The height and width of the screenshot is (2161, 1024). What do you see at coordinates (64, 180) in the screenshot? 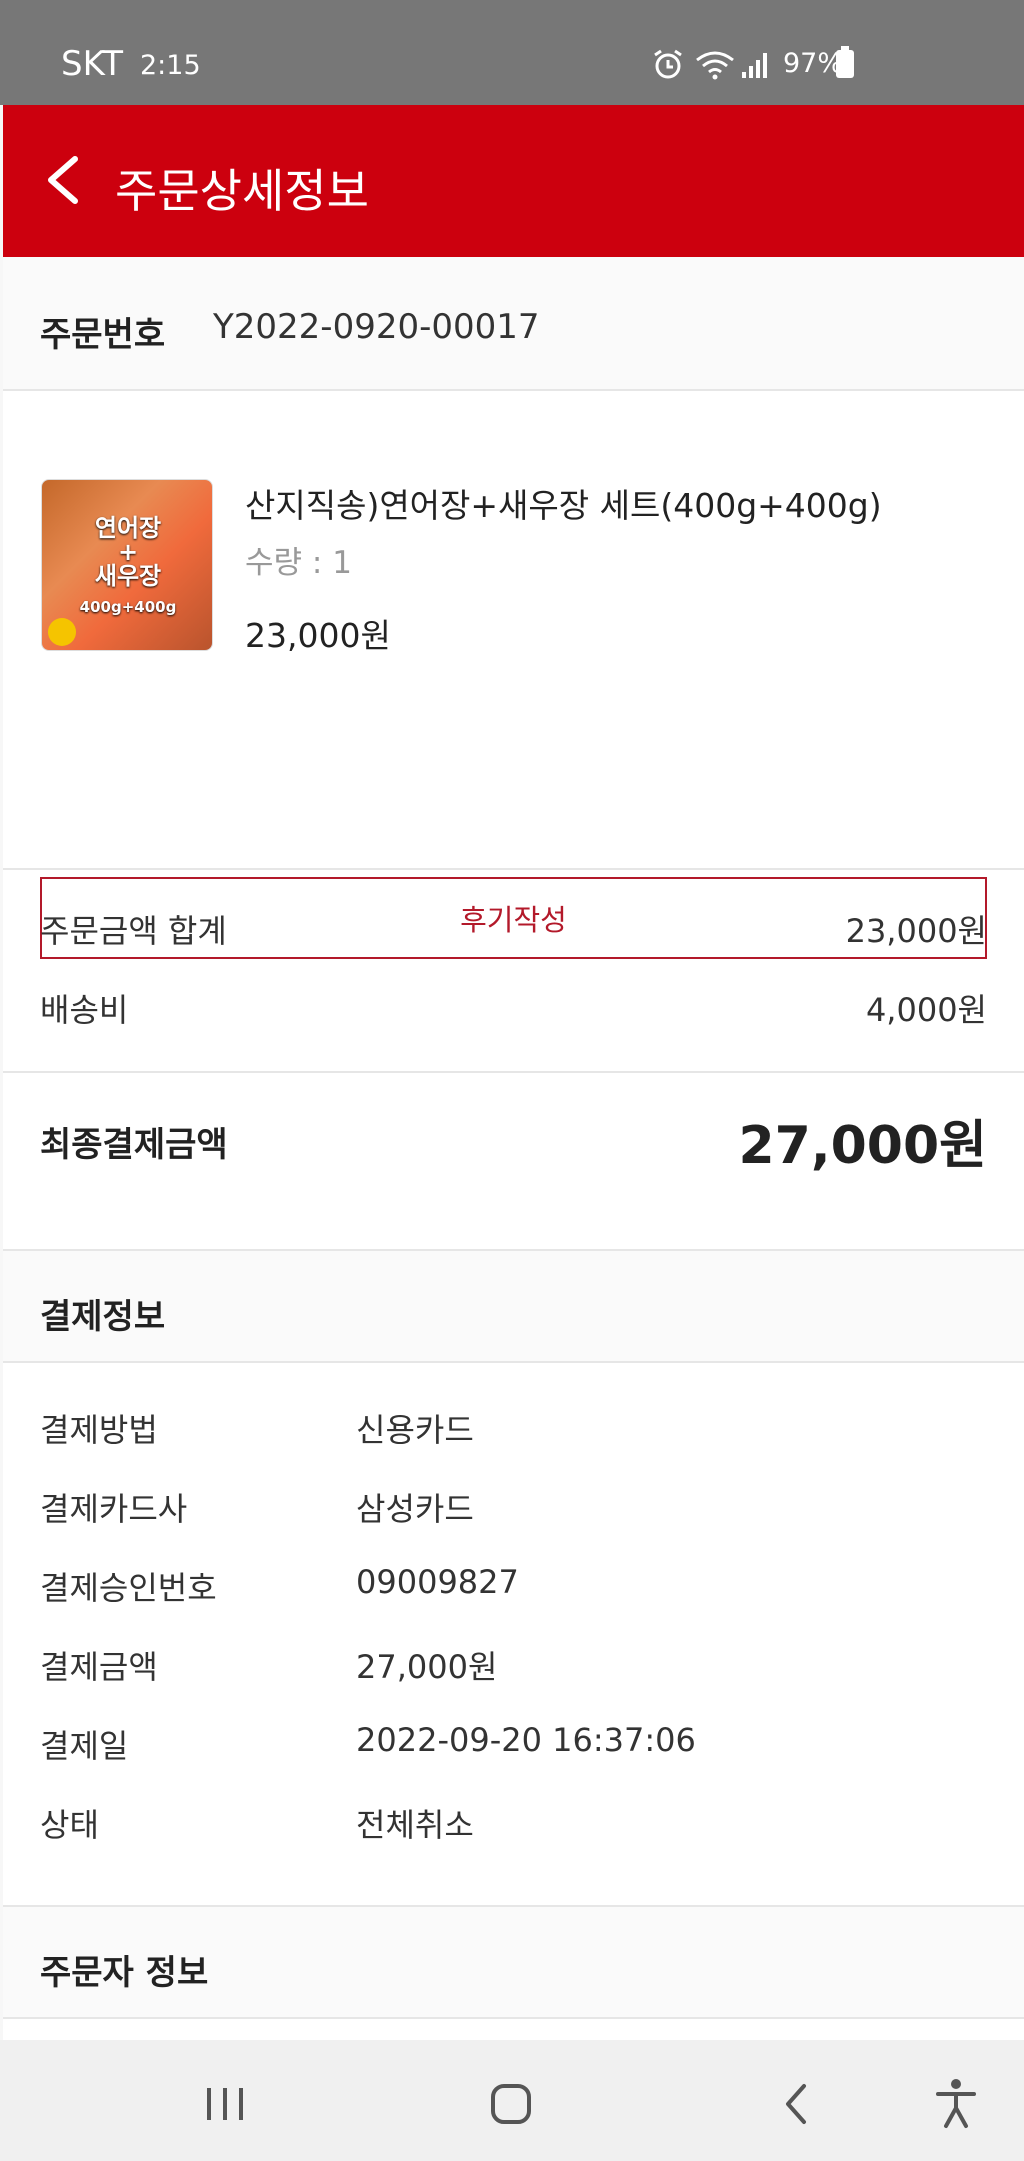
I see `back-arrow-icon` at bounding box center [64, 180].